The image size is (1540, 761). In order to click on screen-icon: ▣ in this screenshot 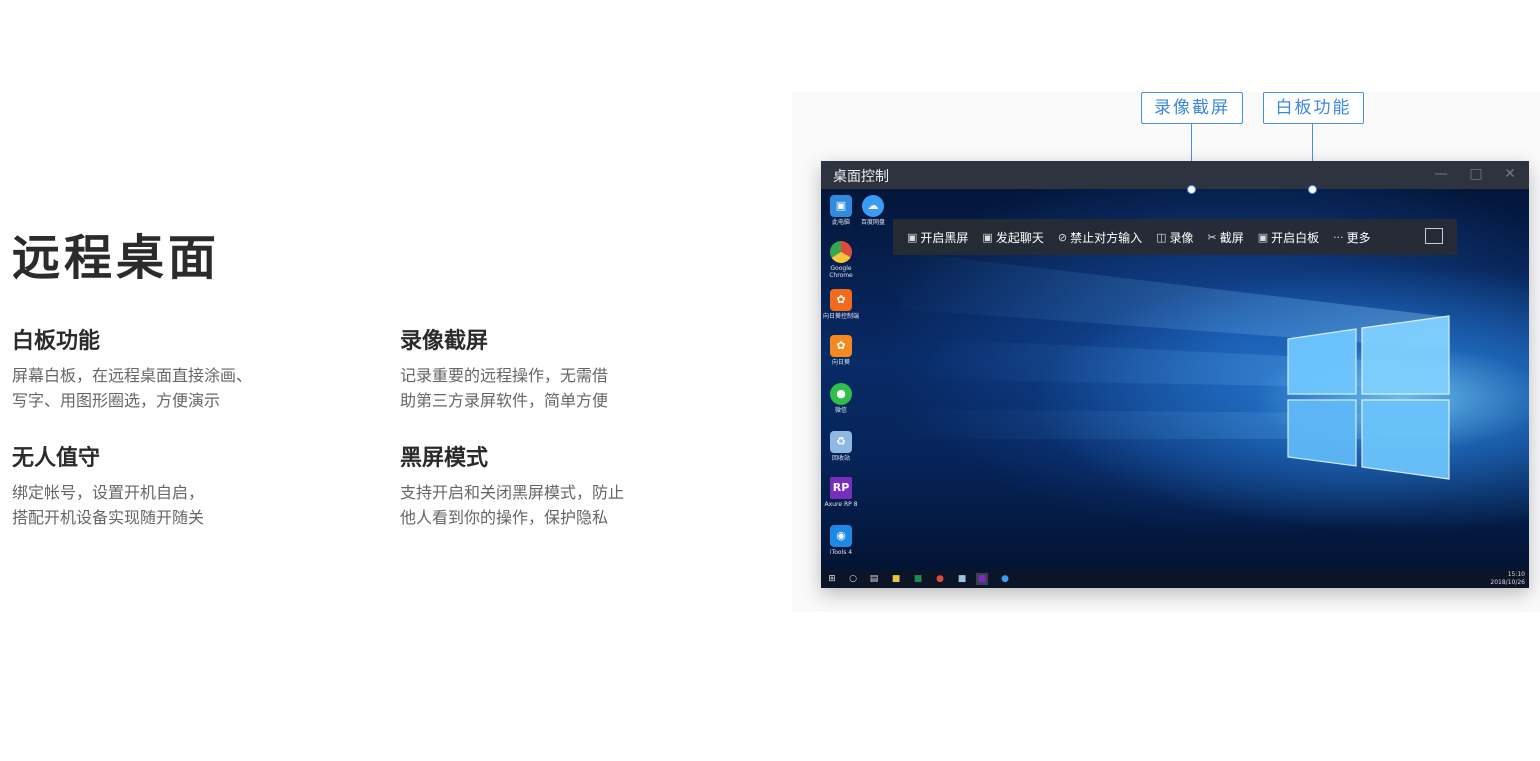, I will do `click(912, 237)`.